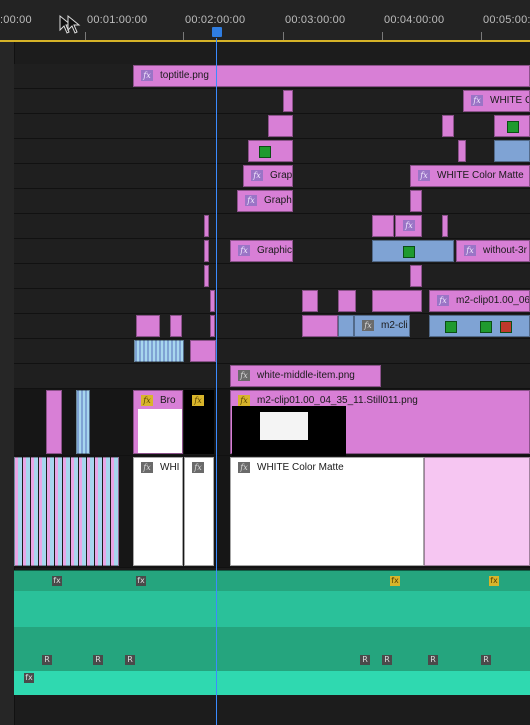  Describe the element at coordinates (506, 20) in the screenshot. I see `timecode-label: 00:05:00:` at that location.